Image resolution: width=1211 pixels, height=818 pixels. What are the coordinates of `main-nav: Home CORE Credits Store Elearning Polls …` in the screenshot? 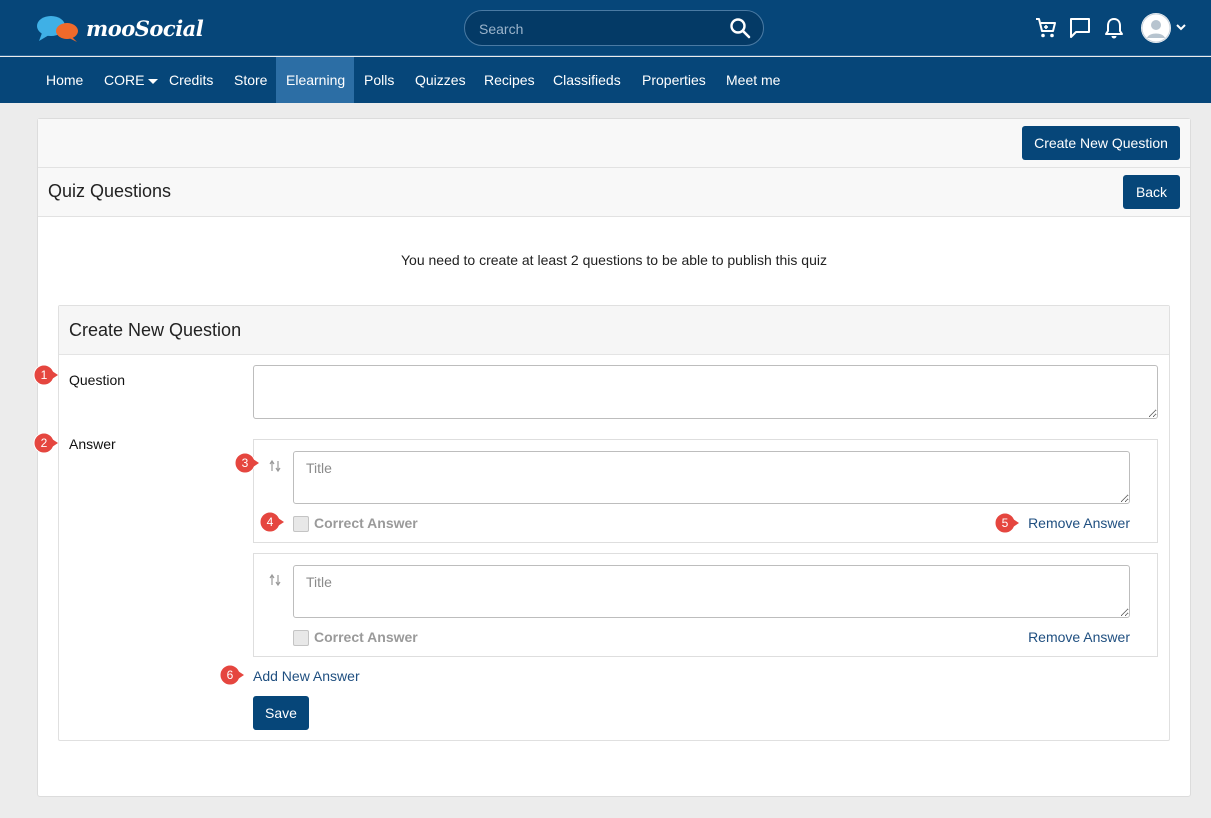 It's located at (605, 80).